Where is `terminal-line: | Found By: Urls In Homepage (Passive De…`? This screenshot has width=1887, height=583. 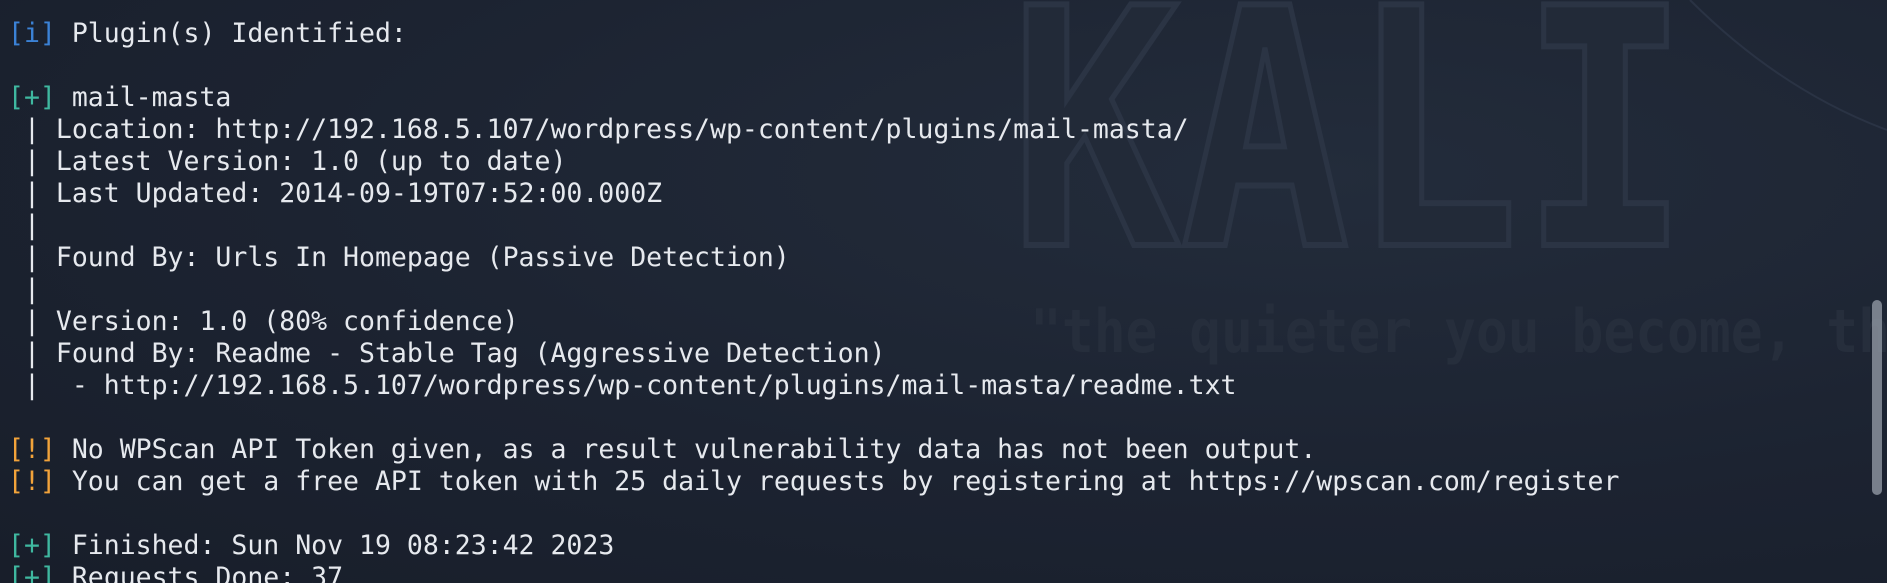
terminal-line: | Found By: Urls In Homepage (Passive De… is located at coordinates (813, 258).